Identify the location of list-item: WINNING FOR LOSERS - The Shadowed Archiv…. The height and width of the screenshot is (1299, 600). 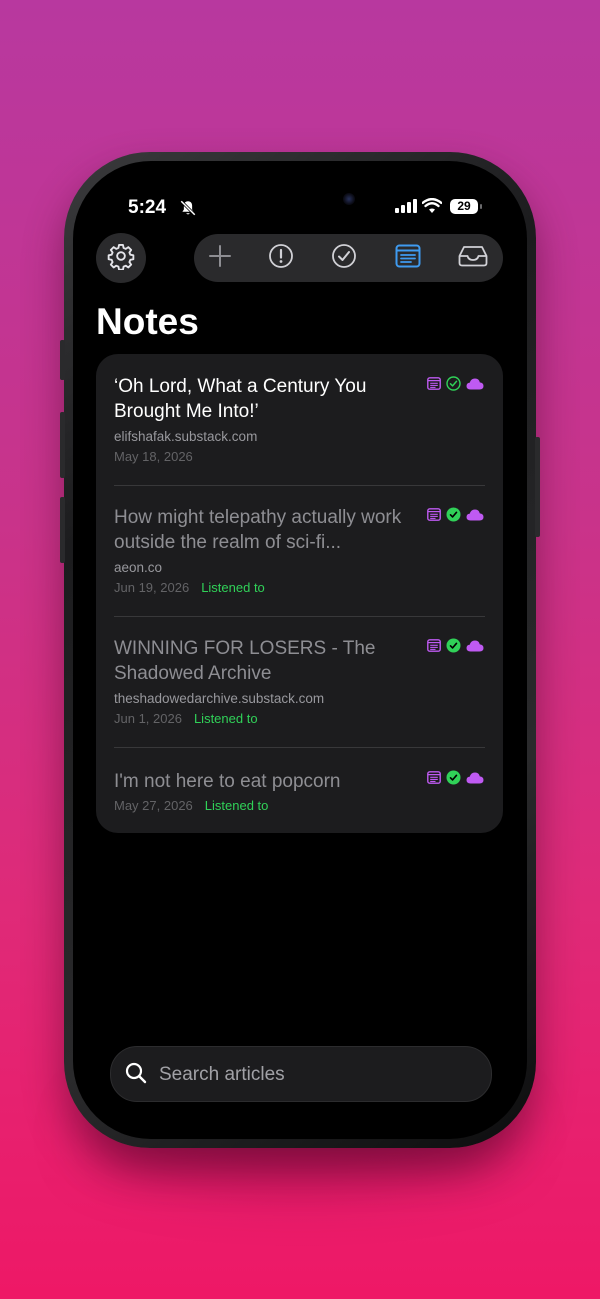
(299, 682).